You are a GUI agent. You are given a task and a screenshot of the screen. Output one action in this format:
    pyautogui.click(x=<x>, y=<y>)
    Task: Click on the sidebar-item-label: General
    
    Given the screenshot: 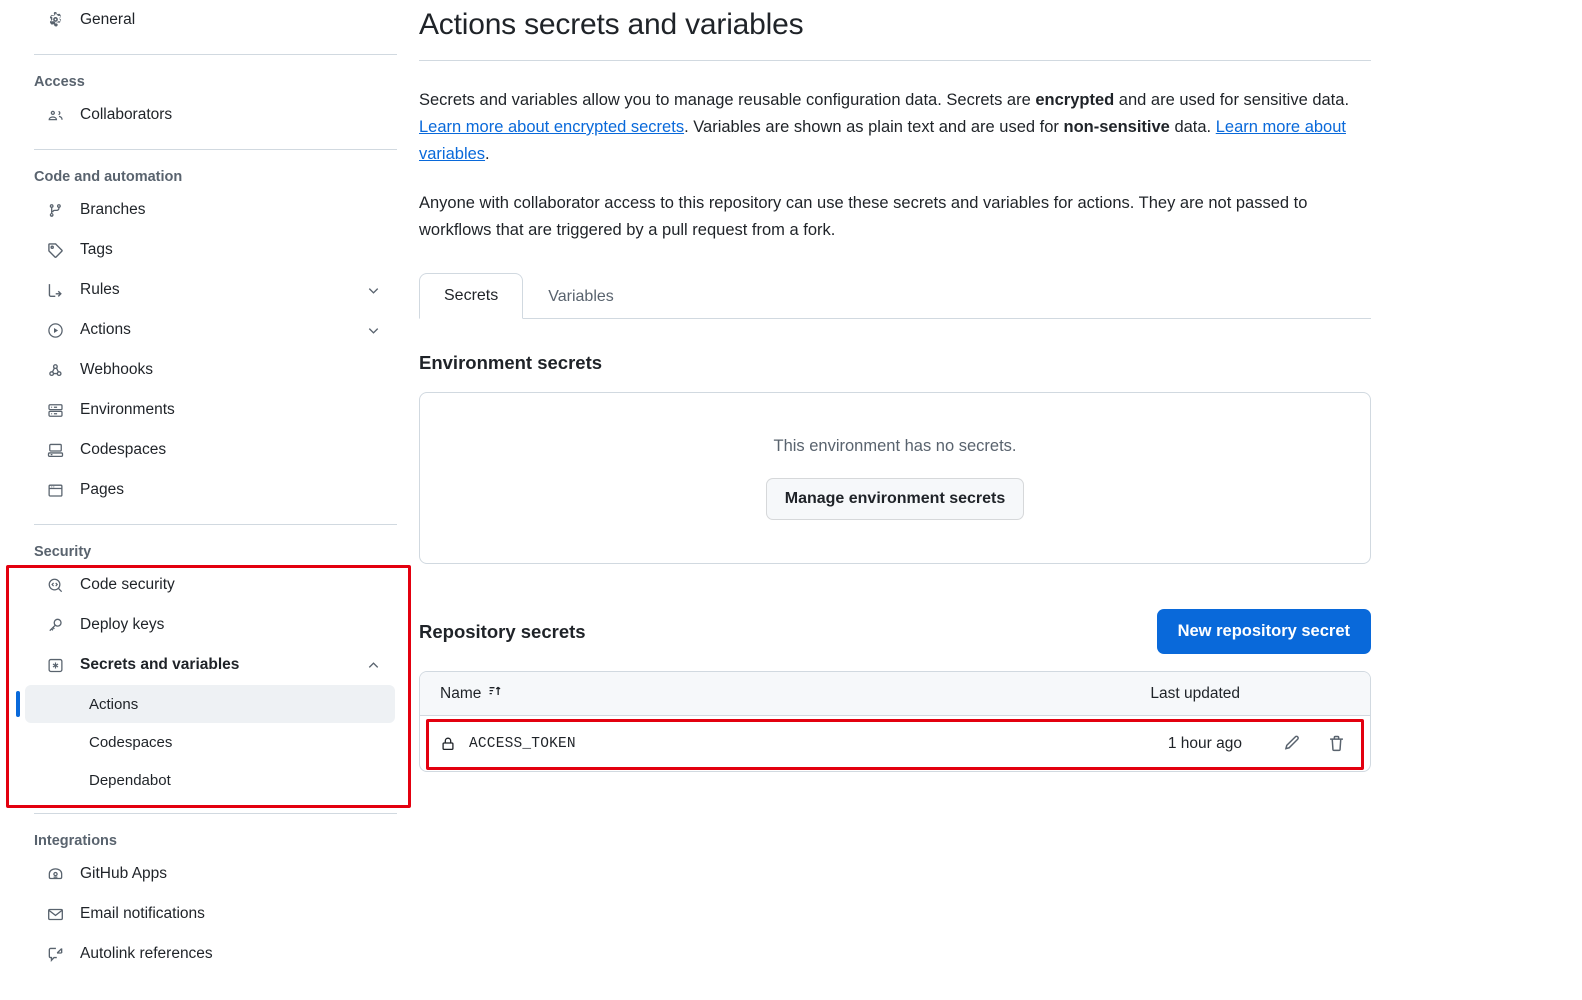 What is the action you would take?
    pyautogui.click(x=108, y=19)
    